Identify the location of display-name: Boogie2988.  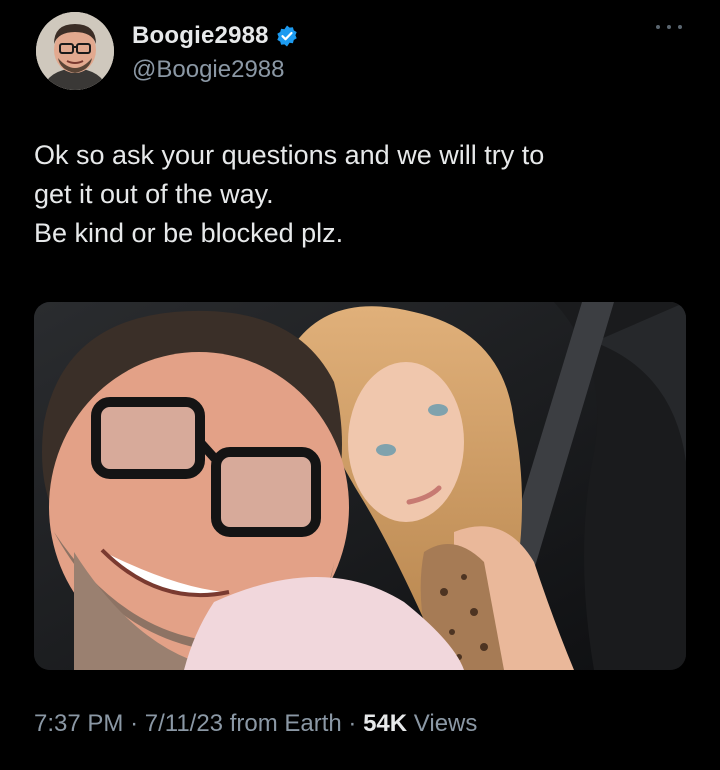
(200, 36).